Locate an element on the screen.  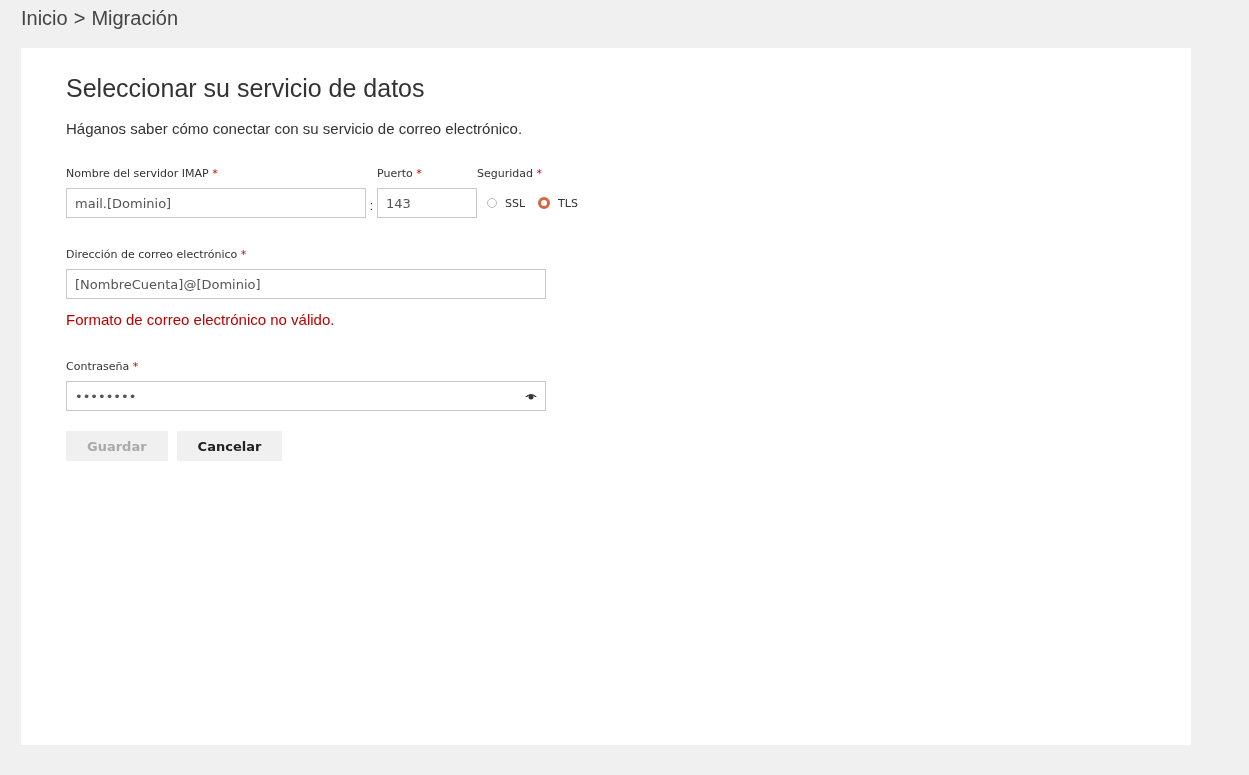
port-input: 143 is located at coordinates (427, 203).